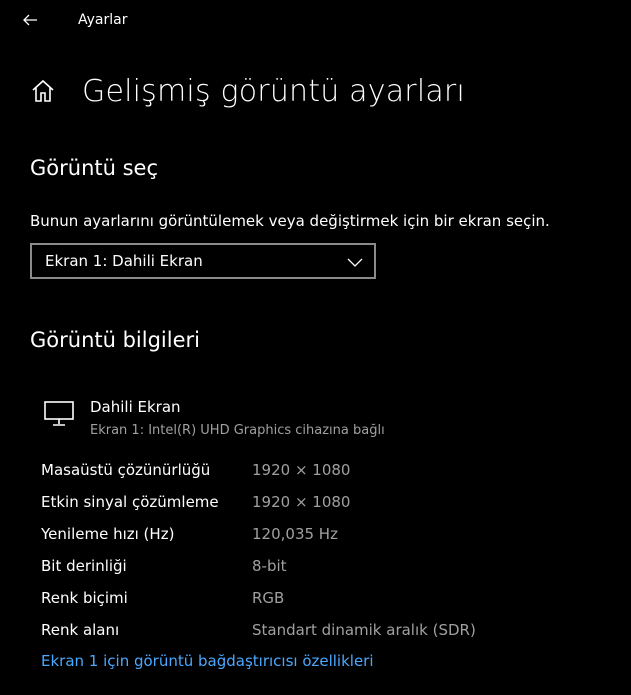 The image size is (631, 695). I want to click on info-label-desktop-resolution: Masaüstü çözünürlüğü, so click(126, 470).